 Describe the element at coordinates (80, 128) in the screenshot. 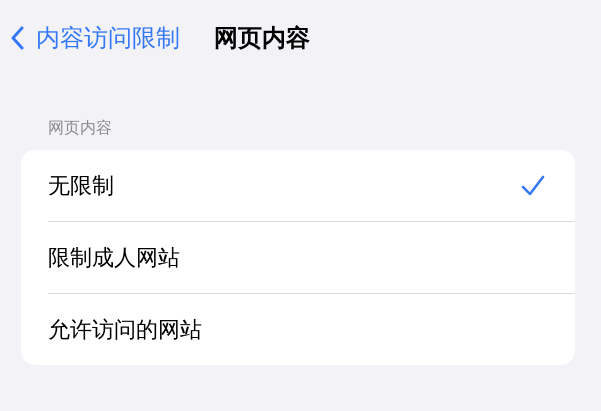

I see `section-header: 网页内容` at that location.